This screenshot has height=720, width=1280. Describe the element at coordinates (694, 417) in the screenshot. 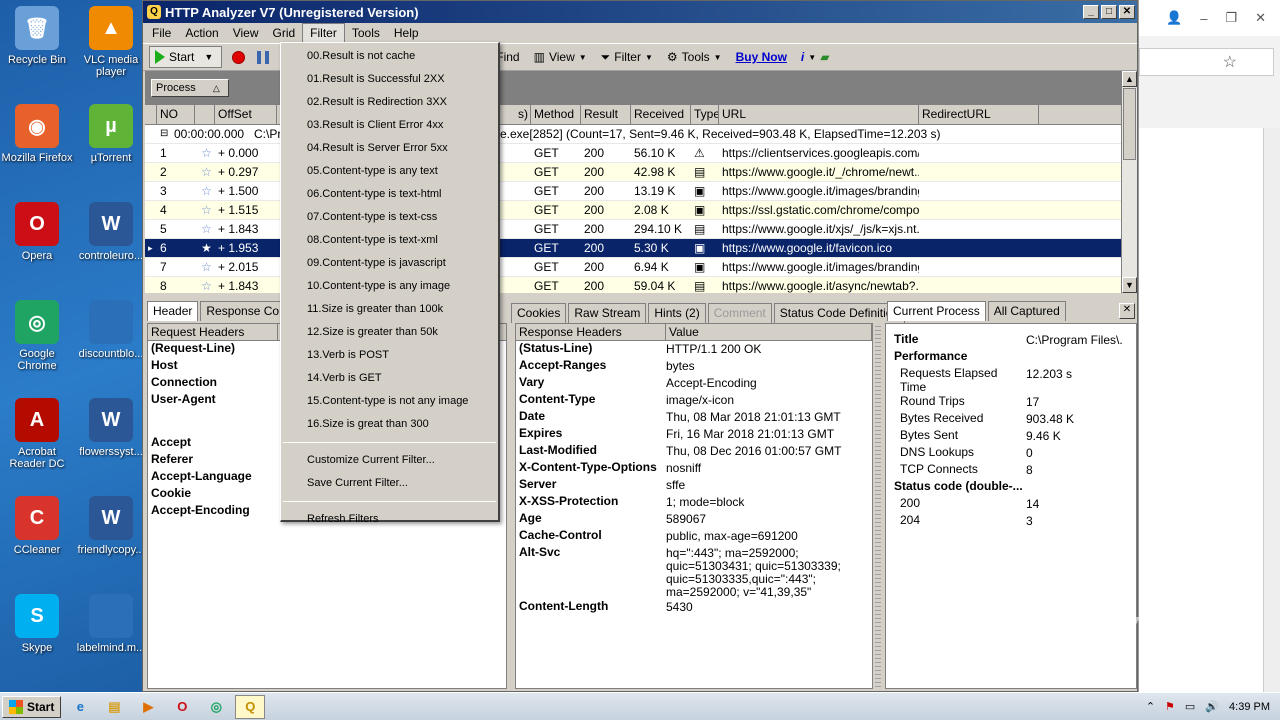

I see `response-header-row: Date Thu, 08 Mar 2018 21:01:13 GMT` at that location.